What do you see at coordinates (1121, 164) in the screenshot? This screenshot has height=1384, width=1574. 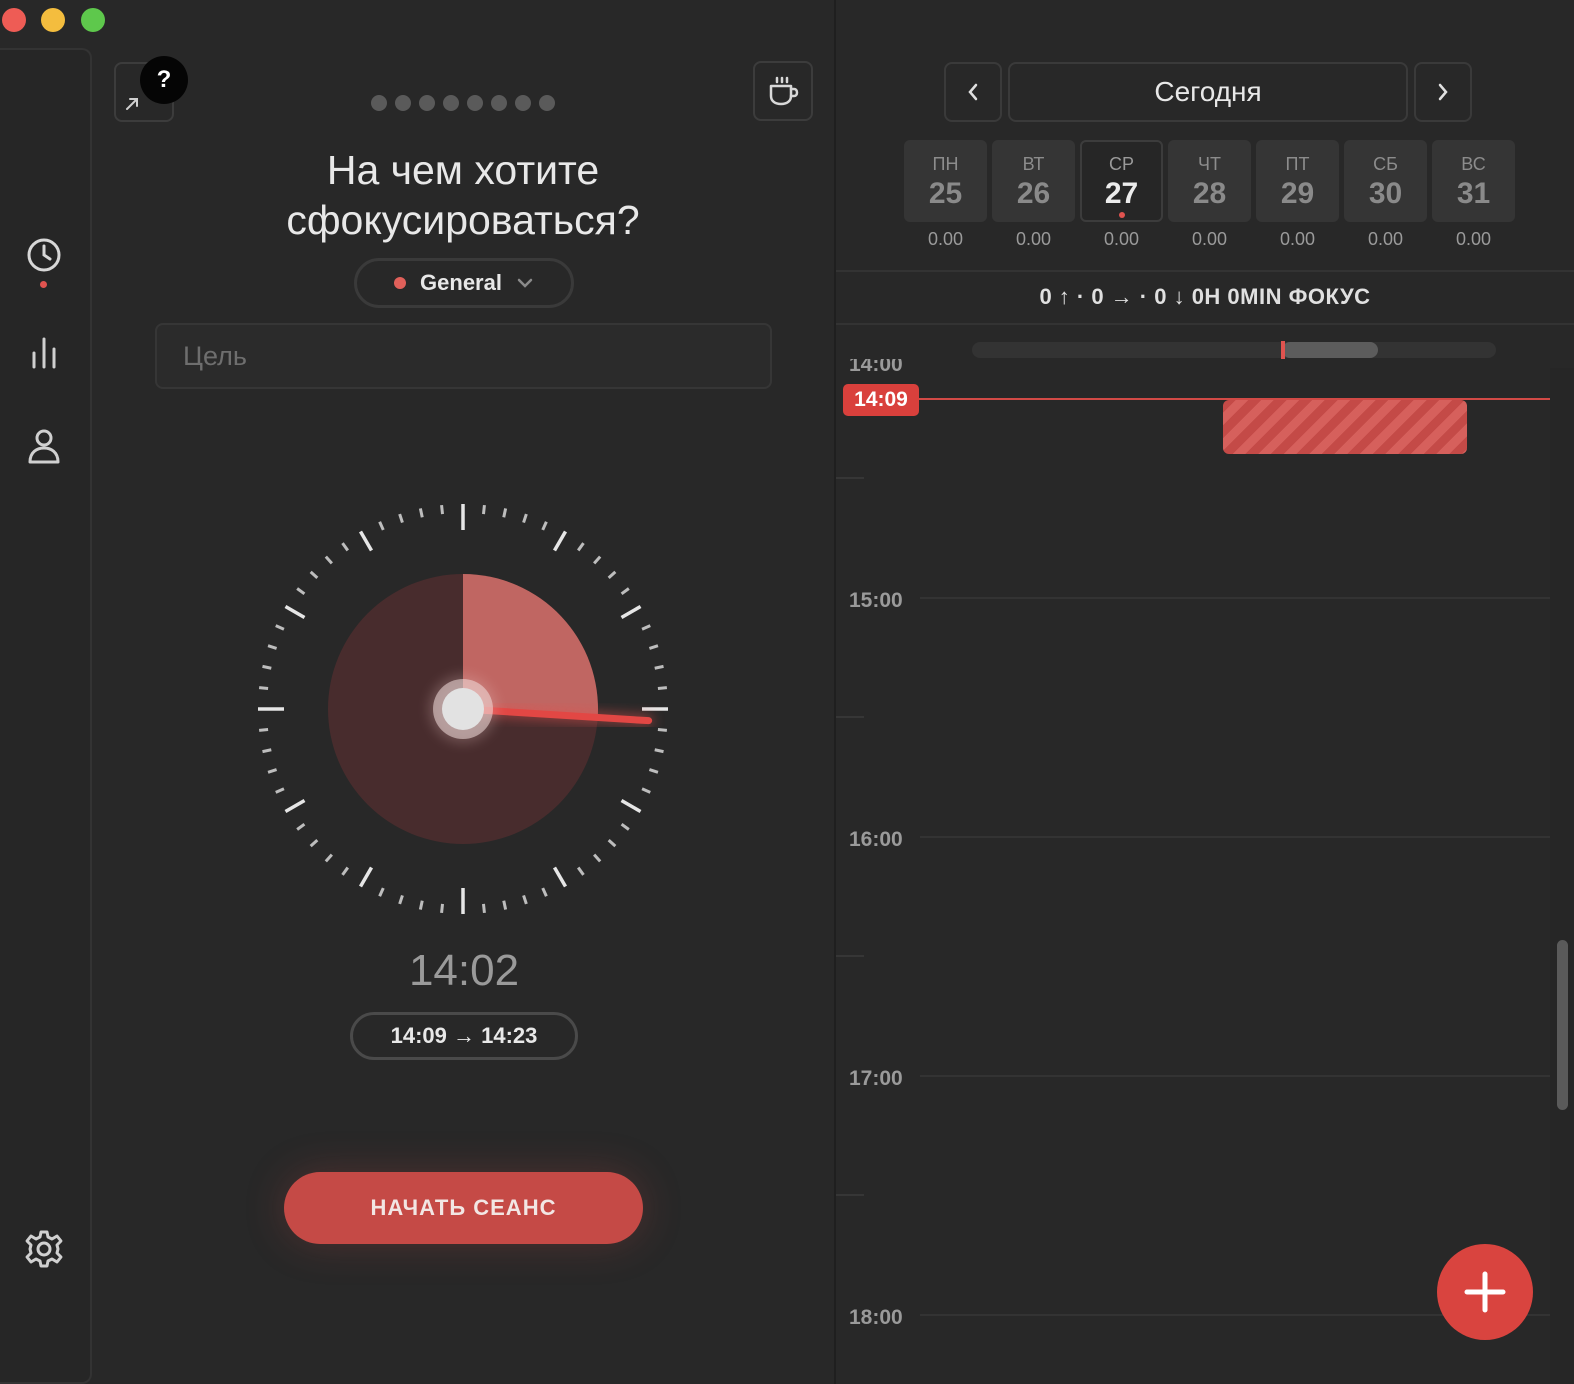 I see `day-weekday: СР` at bounding box center [1121, 164].